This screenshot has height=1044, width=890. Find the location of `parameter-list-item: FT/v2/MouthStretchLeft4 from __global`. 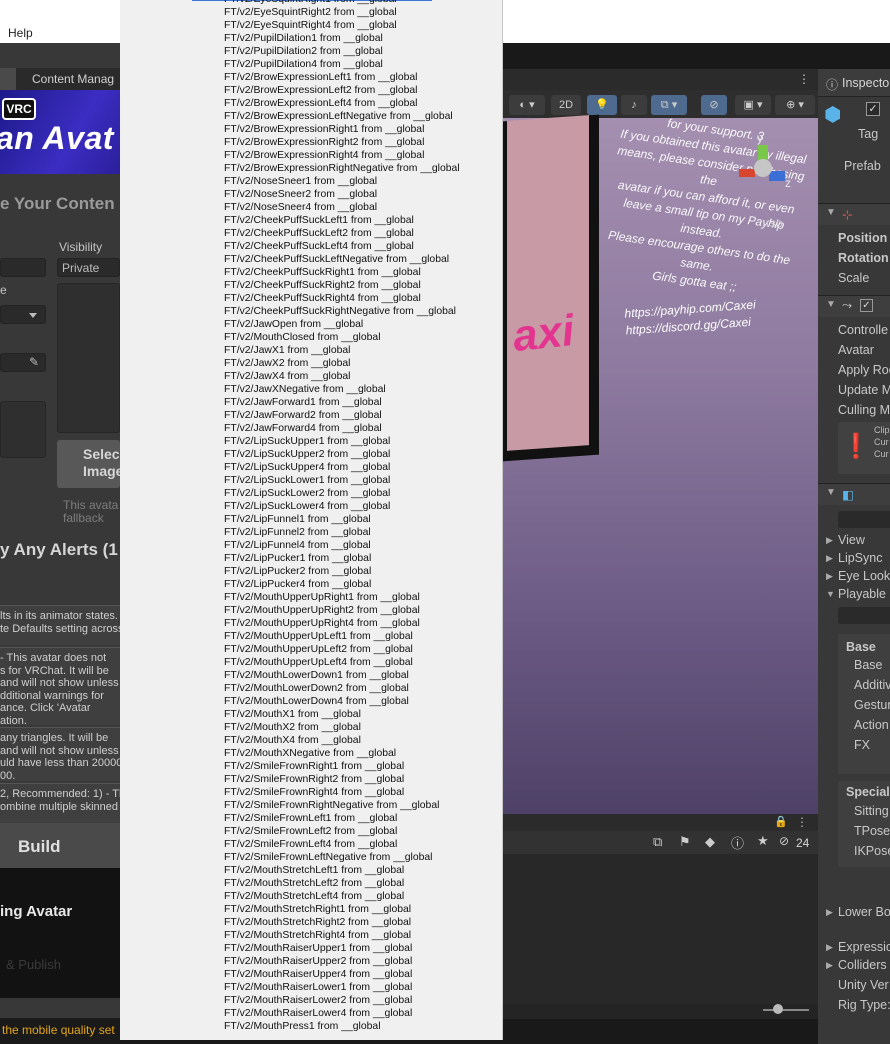

parameter-list-item: FT/v2/MouthStretchLeft4 from __global is located at coordinates (342, 896).